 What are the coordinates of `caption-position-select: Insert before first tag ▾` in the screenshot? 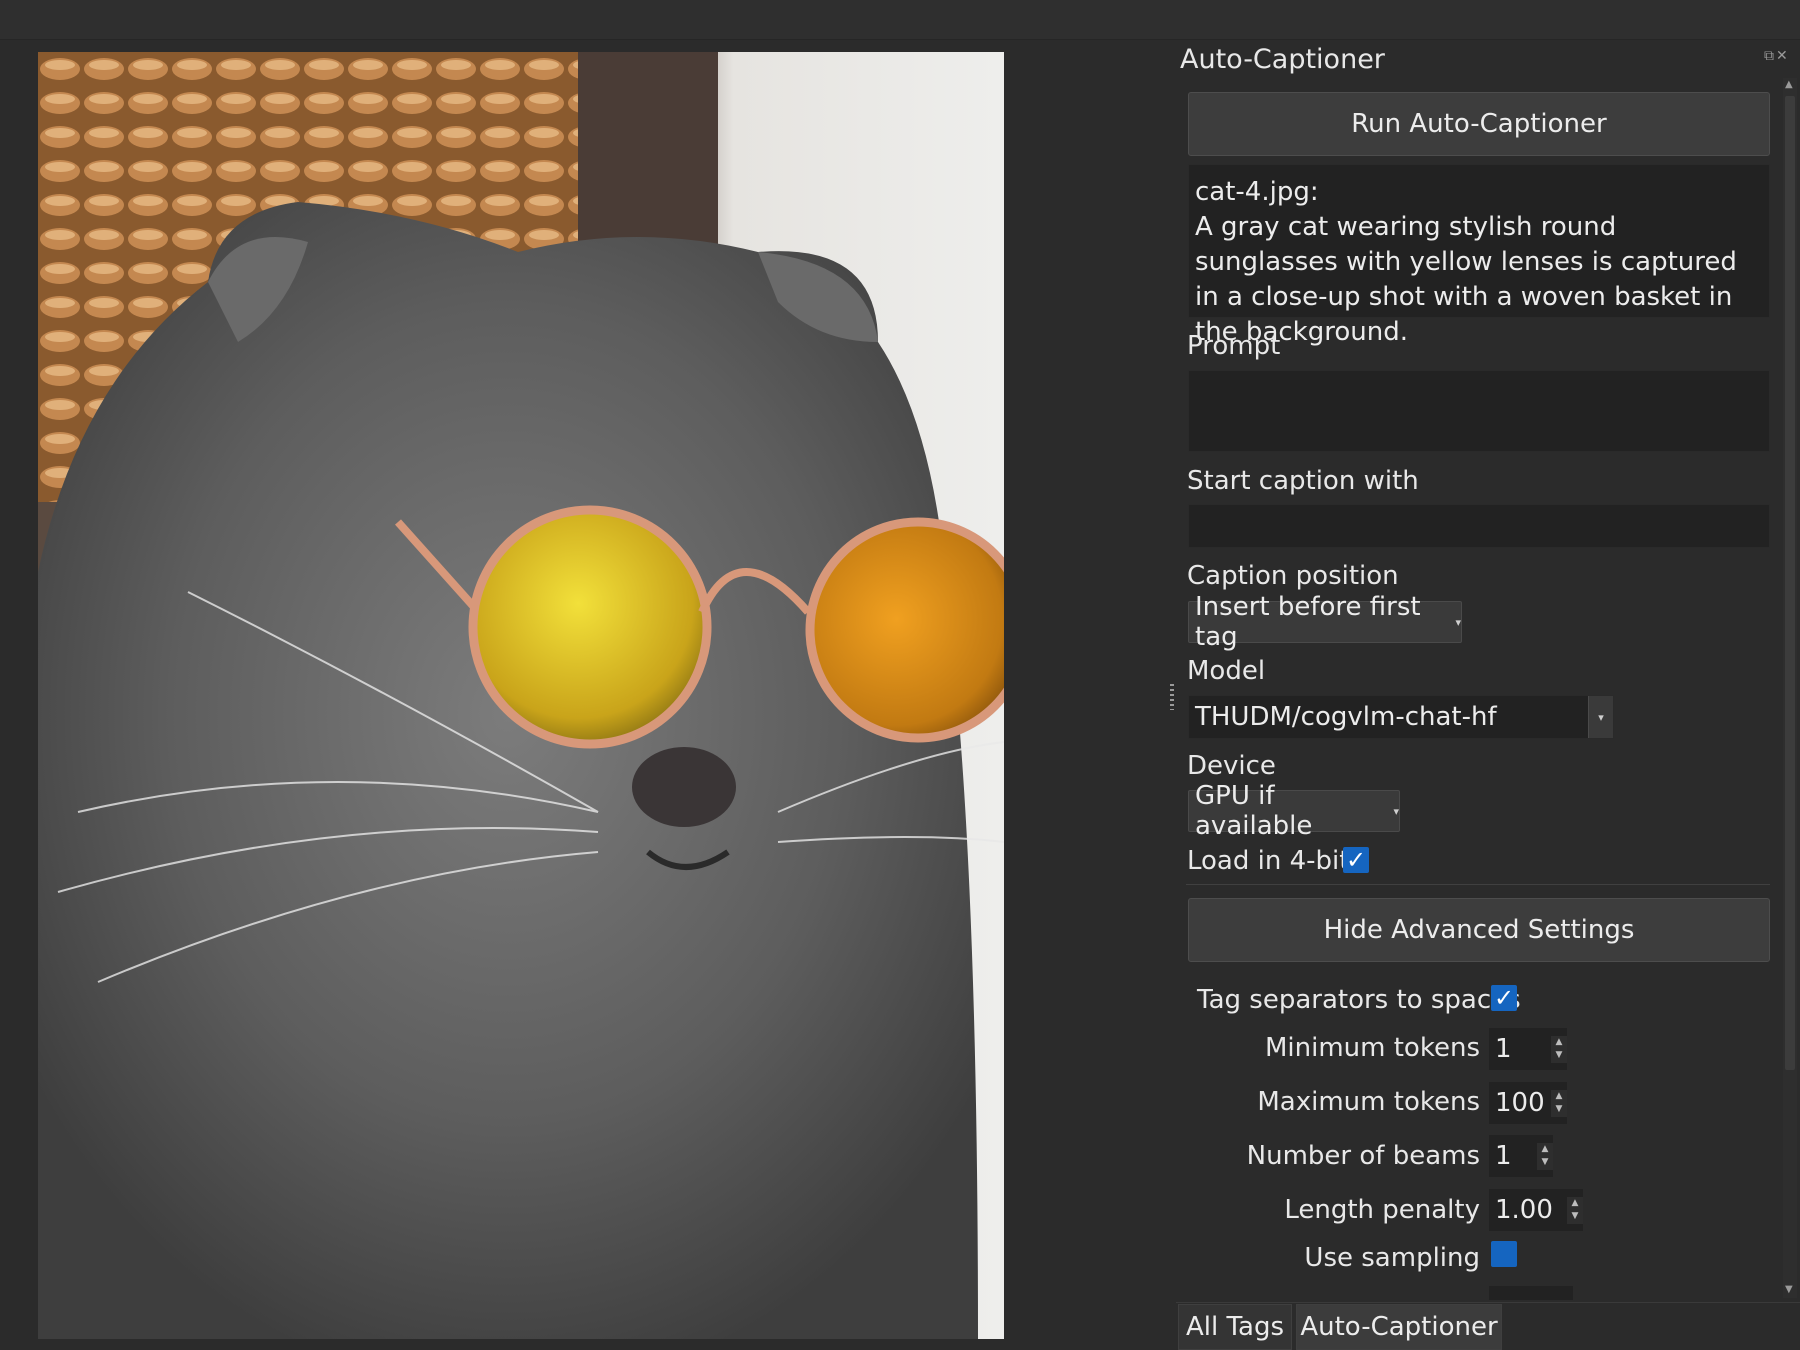 It's located at (1325, 622).